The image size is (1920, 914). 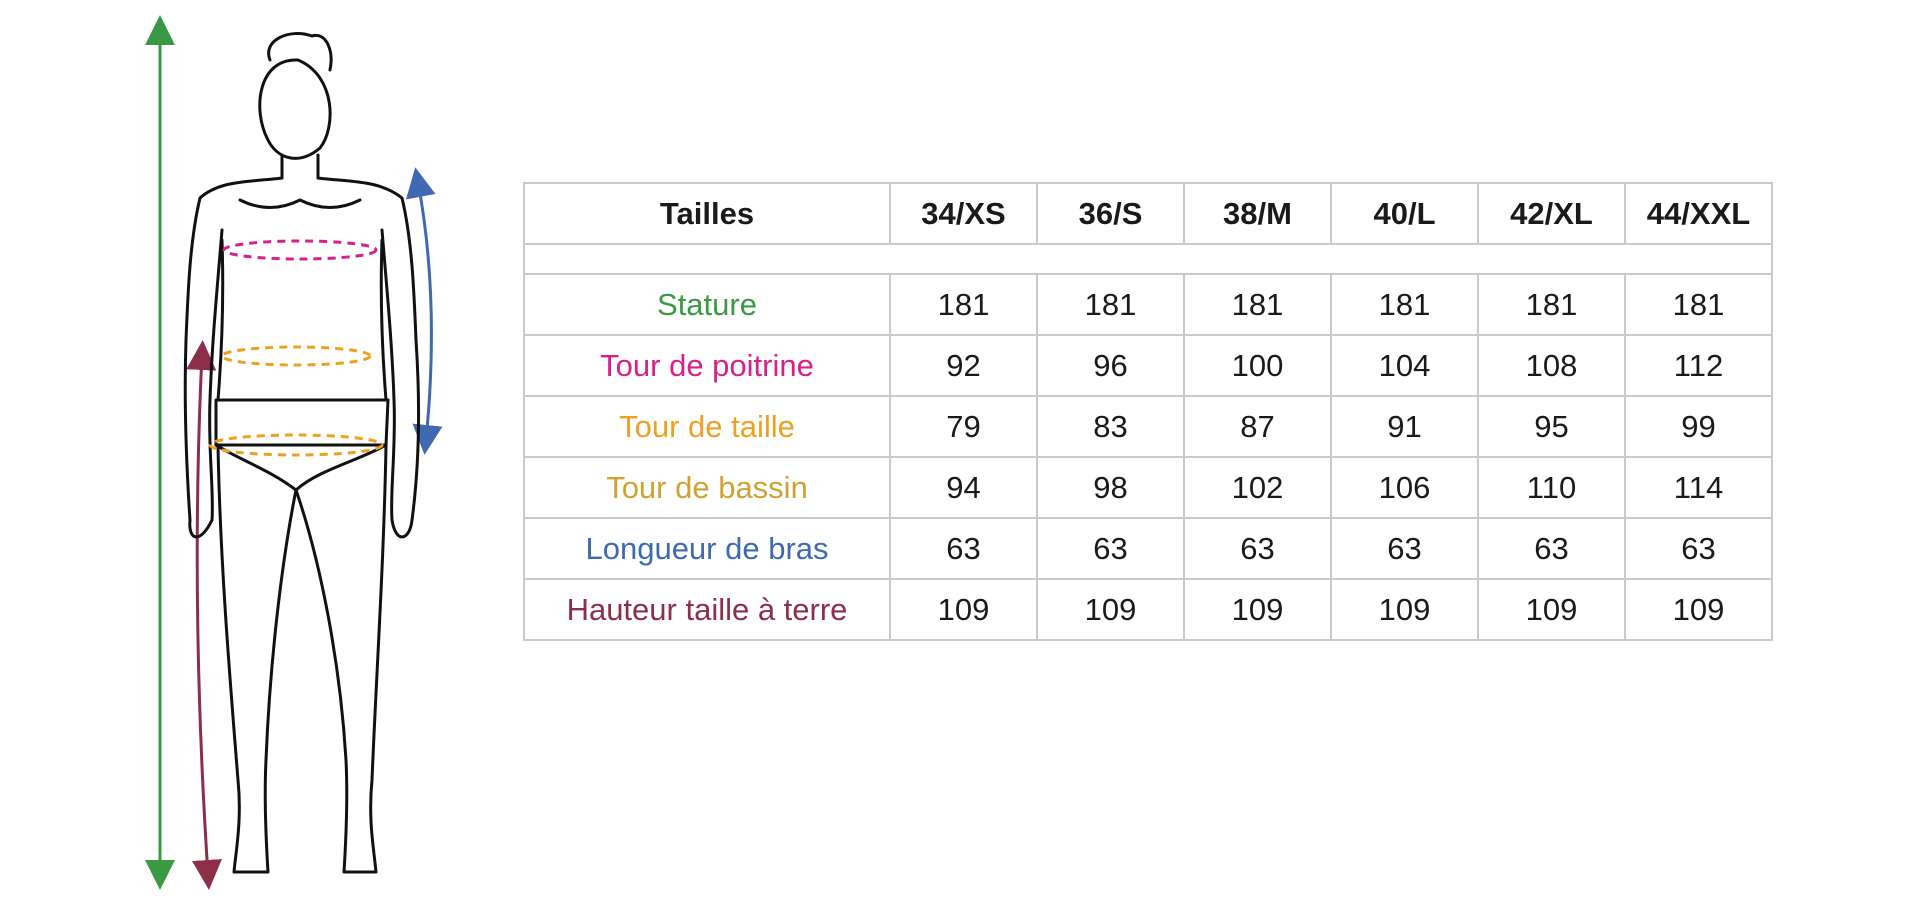 What do you see at coordinates (963, 487) in the screenshot?
I see `measurement-value: 94` at bounding box center [963, 487].